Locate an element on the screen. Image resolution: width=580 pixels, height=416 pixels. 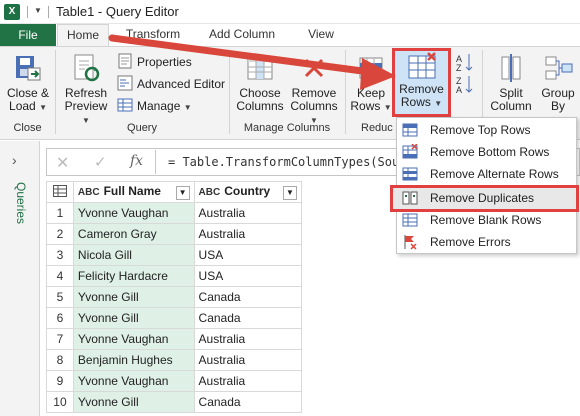
table-row: 10 Yvonne Gill Canada is located at coordinates (174, 402).